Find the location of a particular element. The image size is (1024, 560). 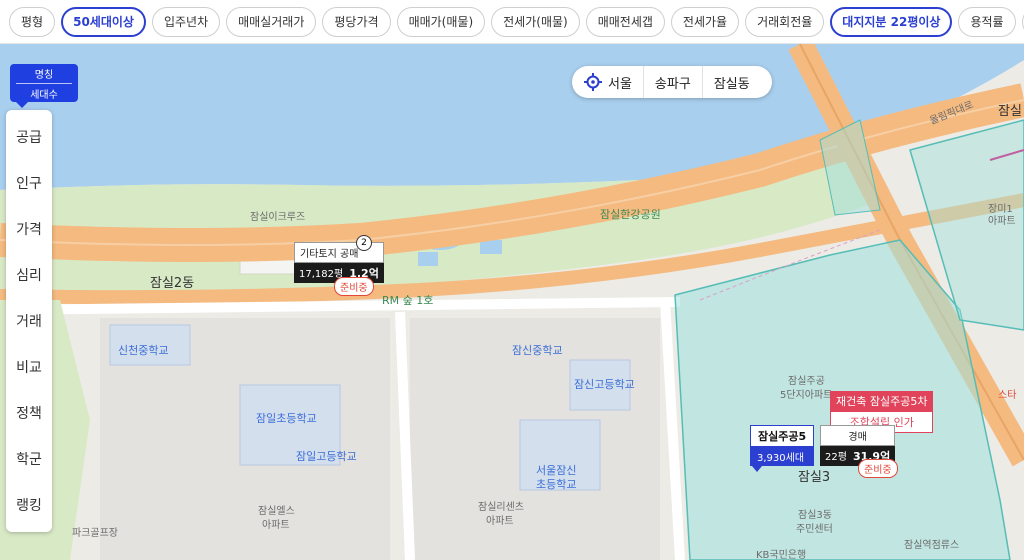

side-menu: 공급 인구 가격 심리 거래 비교 정책 학군 랭킹 is located at coordinates (29, 321).